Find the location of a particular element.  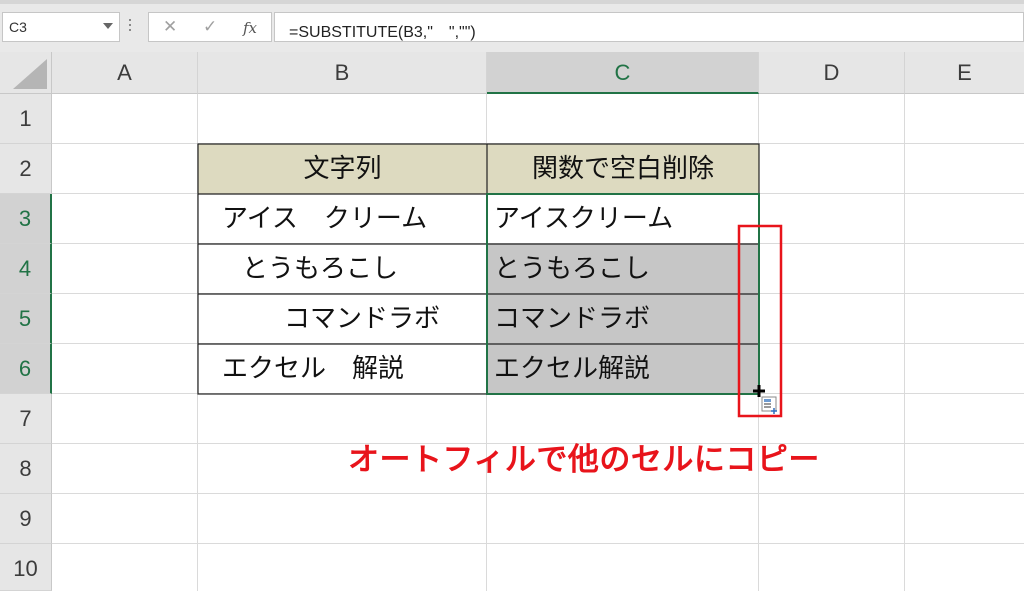

formula-buttons: ✕ ✓ fx is located at coordinates (210, 27).